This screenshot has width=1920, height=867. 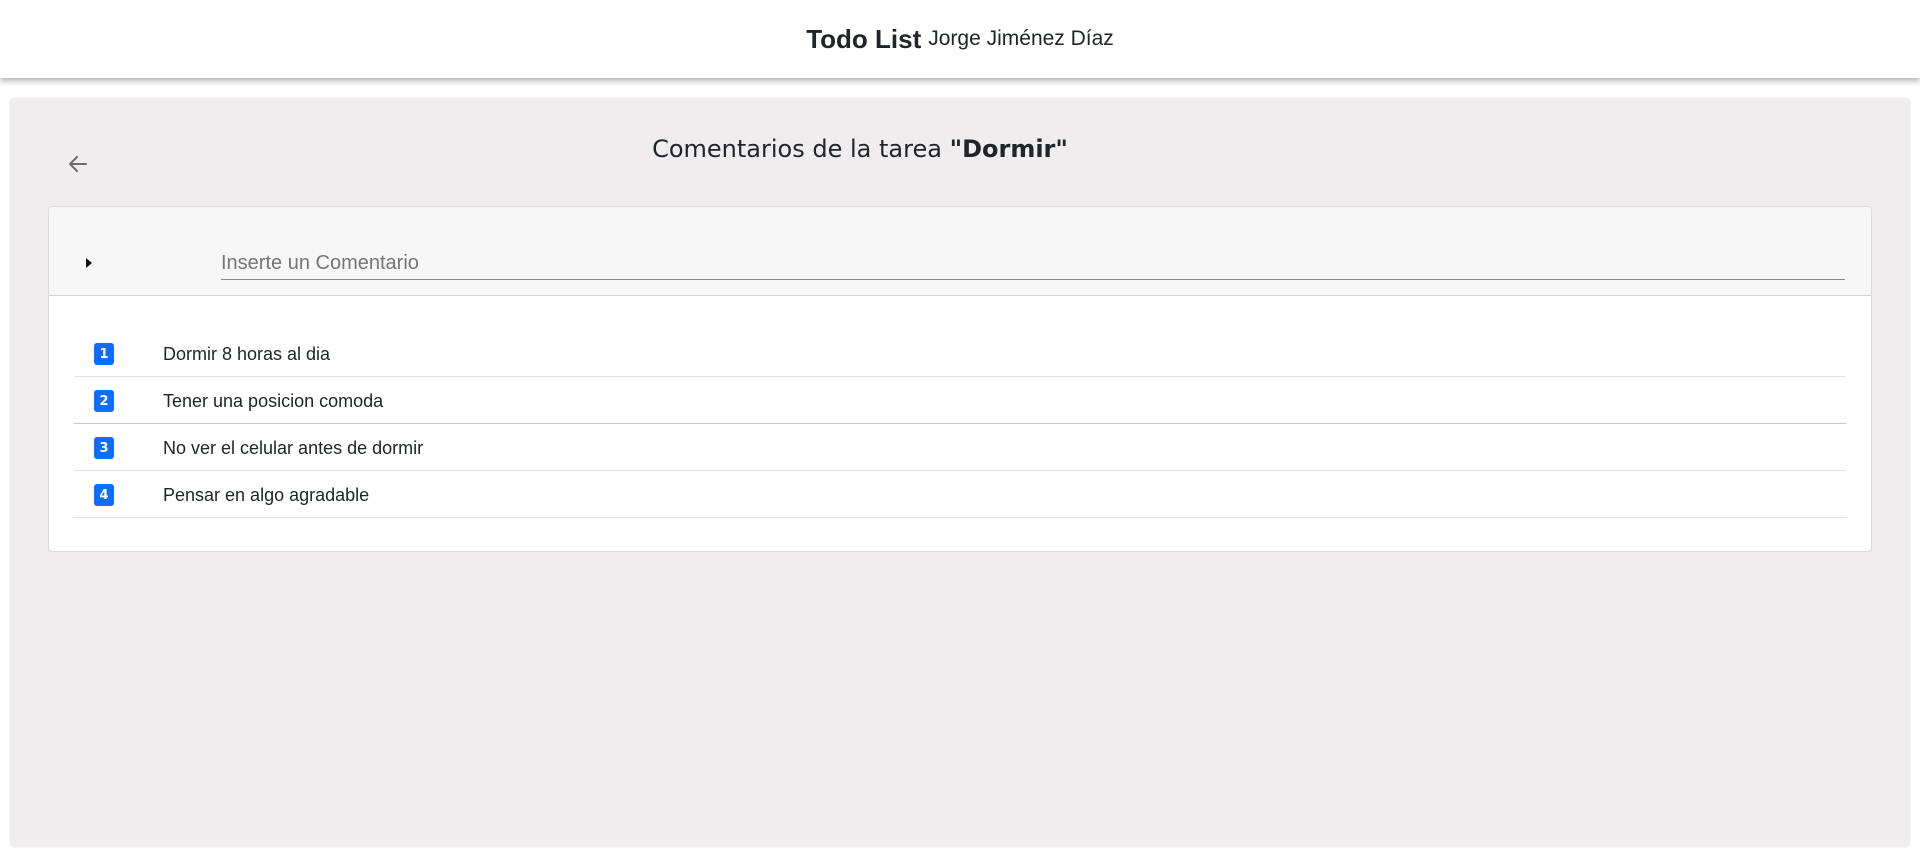 What do you see at coordinates (104, 401) in the screenshot?
I see `comment-number-badge: 2` at bounding box center [104, 401].